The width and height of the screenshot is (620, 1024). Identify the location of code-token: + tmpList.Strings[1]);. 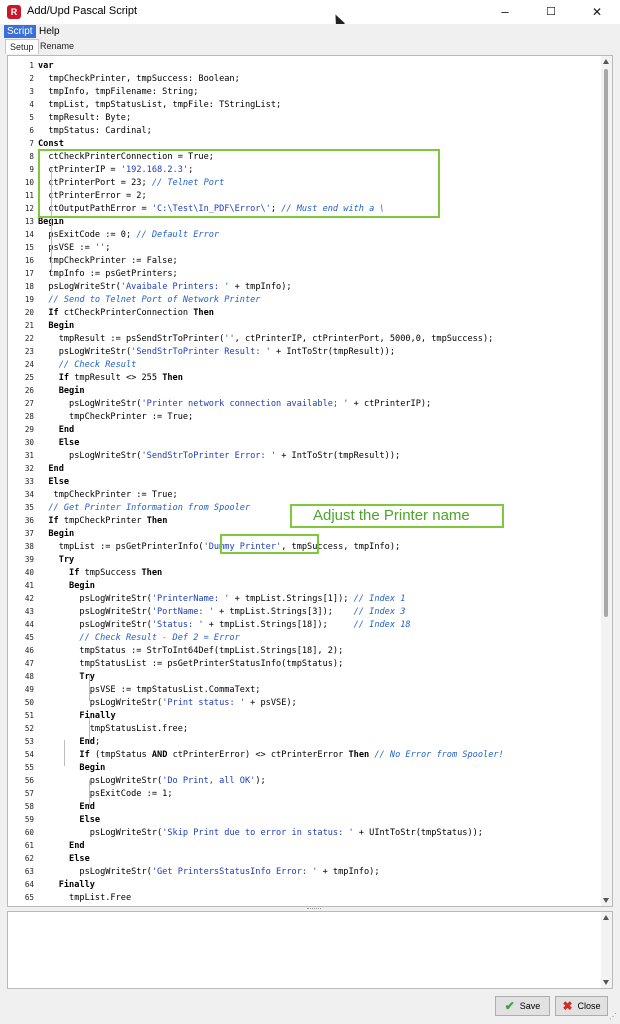
(291, 599).